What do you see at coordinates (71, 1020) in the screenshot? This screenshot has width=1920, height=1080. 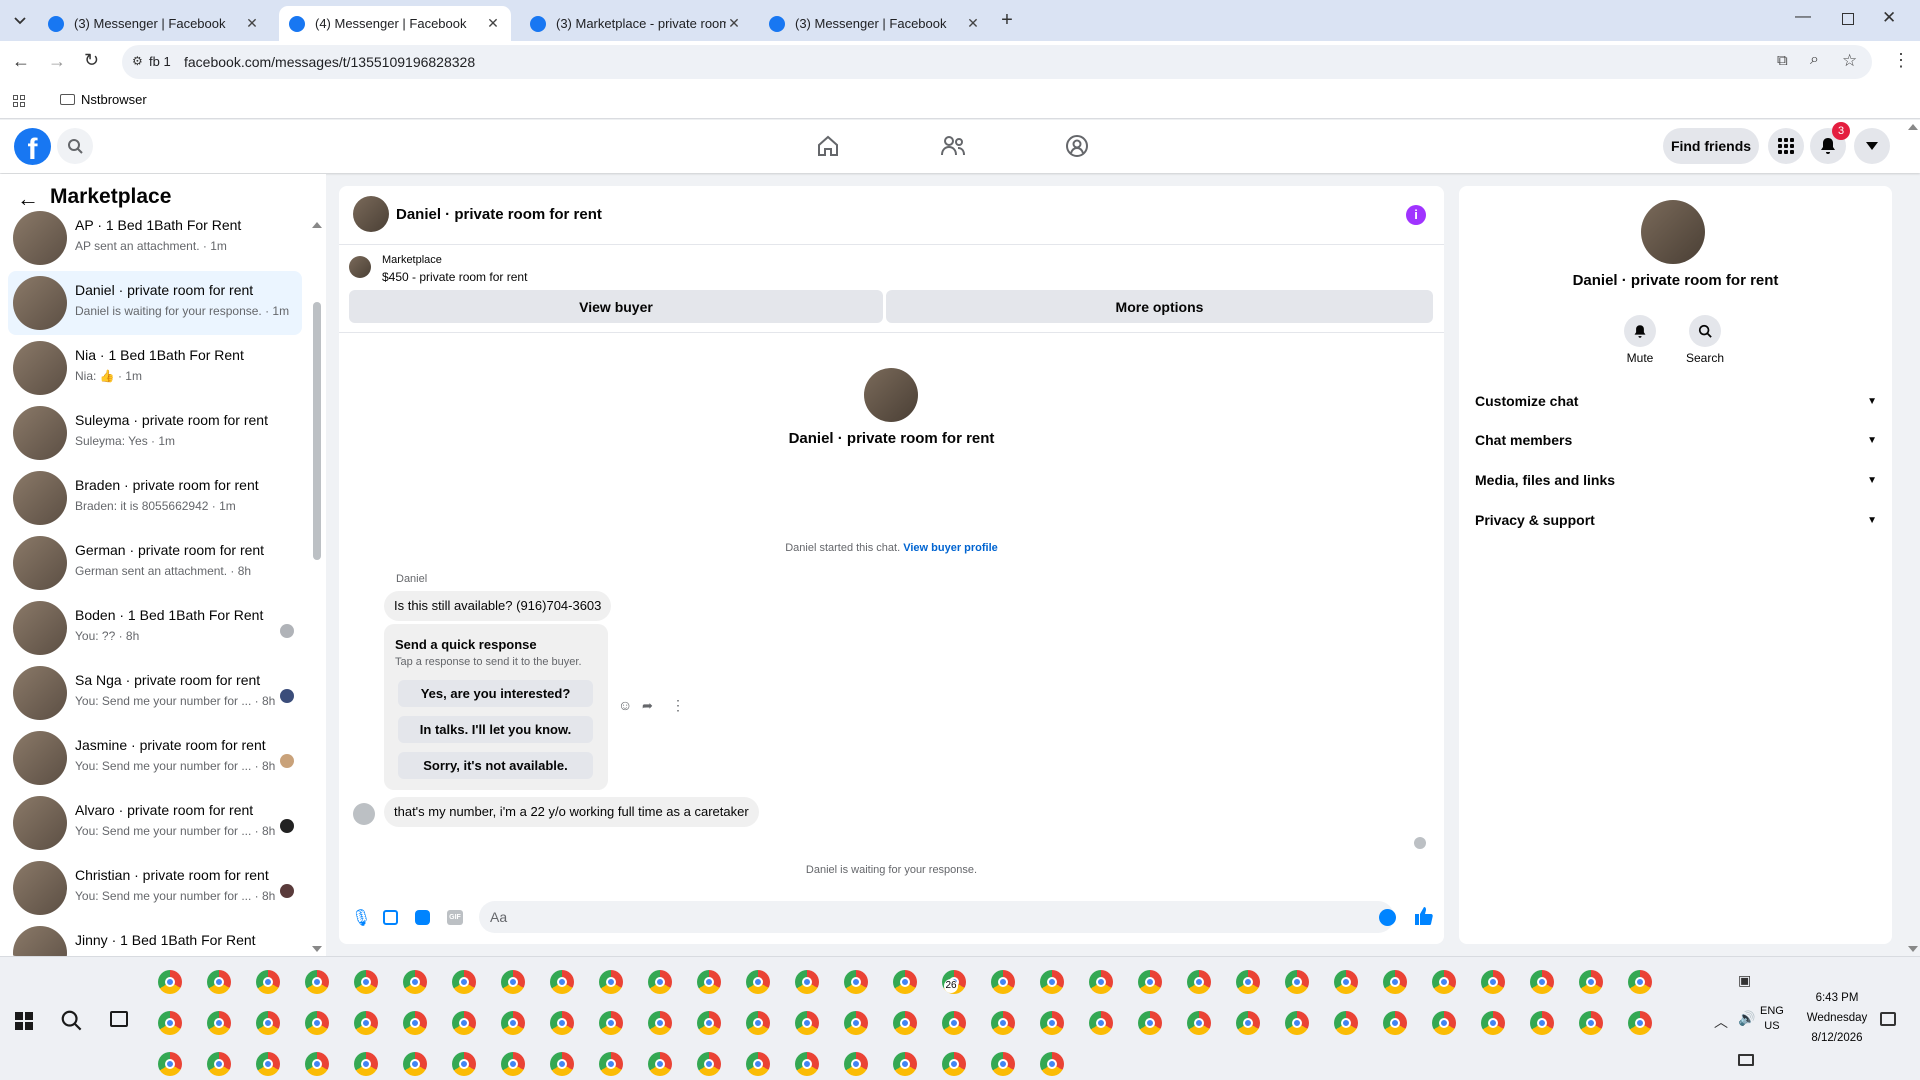 I see `taskbar-search-icon` at bounding box center [71, 1020].